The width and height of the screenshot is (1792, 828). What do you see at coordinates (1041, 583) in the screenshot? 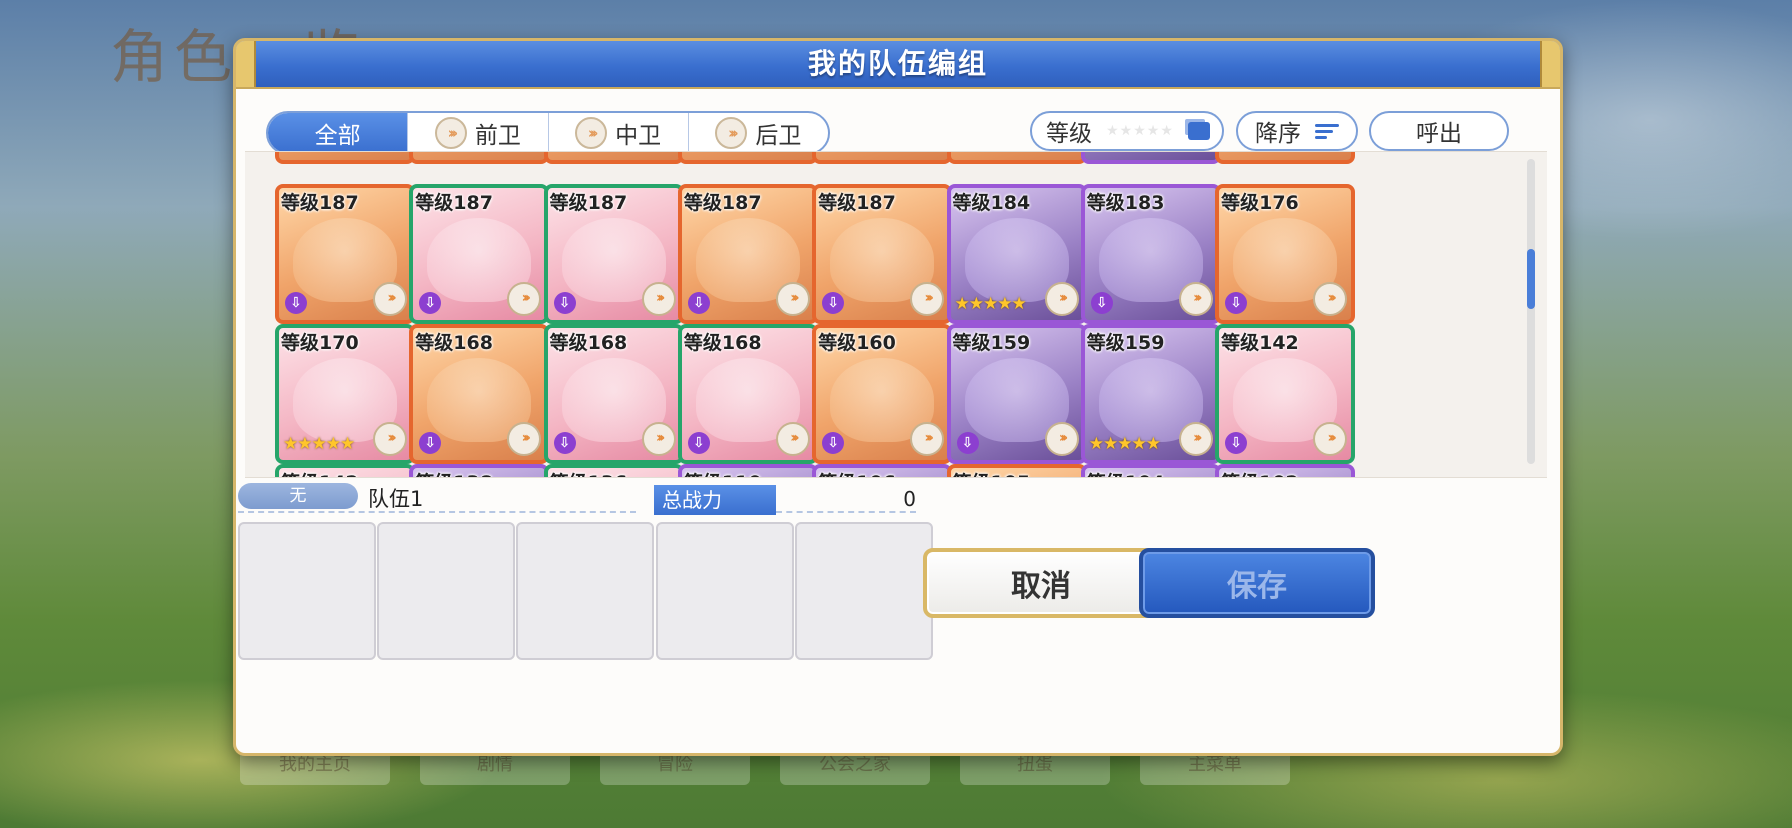
I see `cancel-button: 取消` at bounding box center [1041, 583].